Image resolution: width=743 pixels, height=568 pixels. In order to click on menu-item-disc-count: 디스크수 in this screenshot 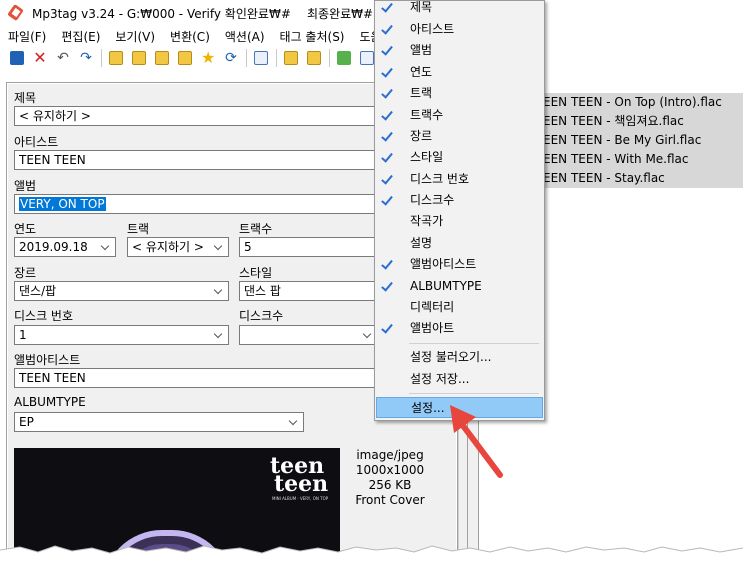, I will do `click(459, 200)`.